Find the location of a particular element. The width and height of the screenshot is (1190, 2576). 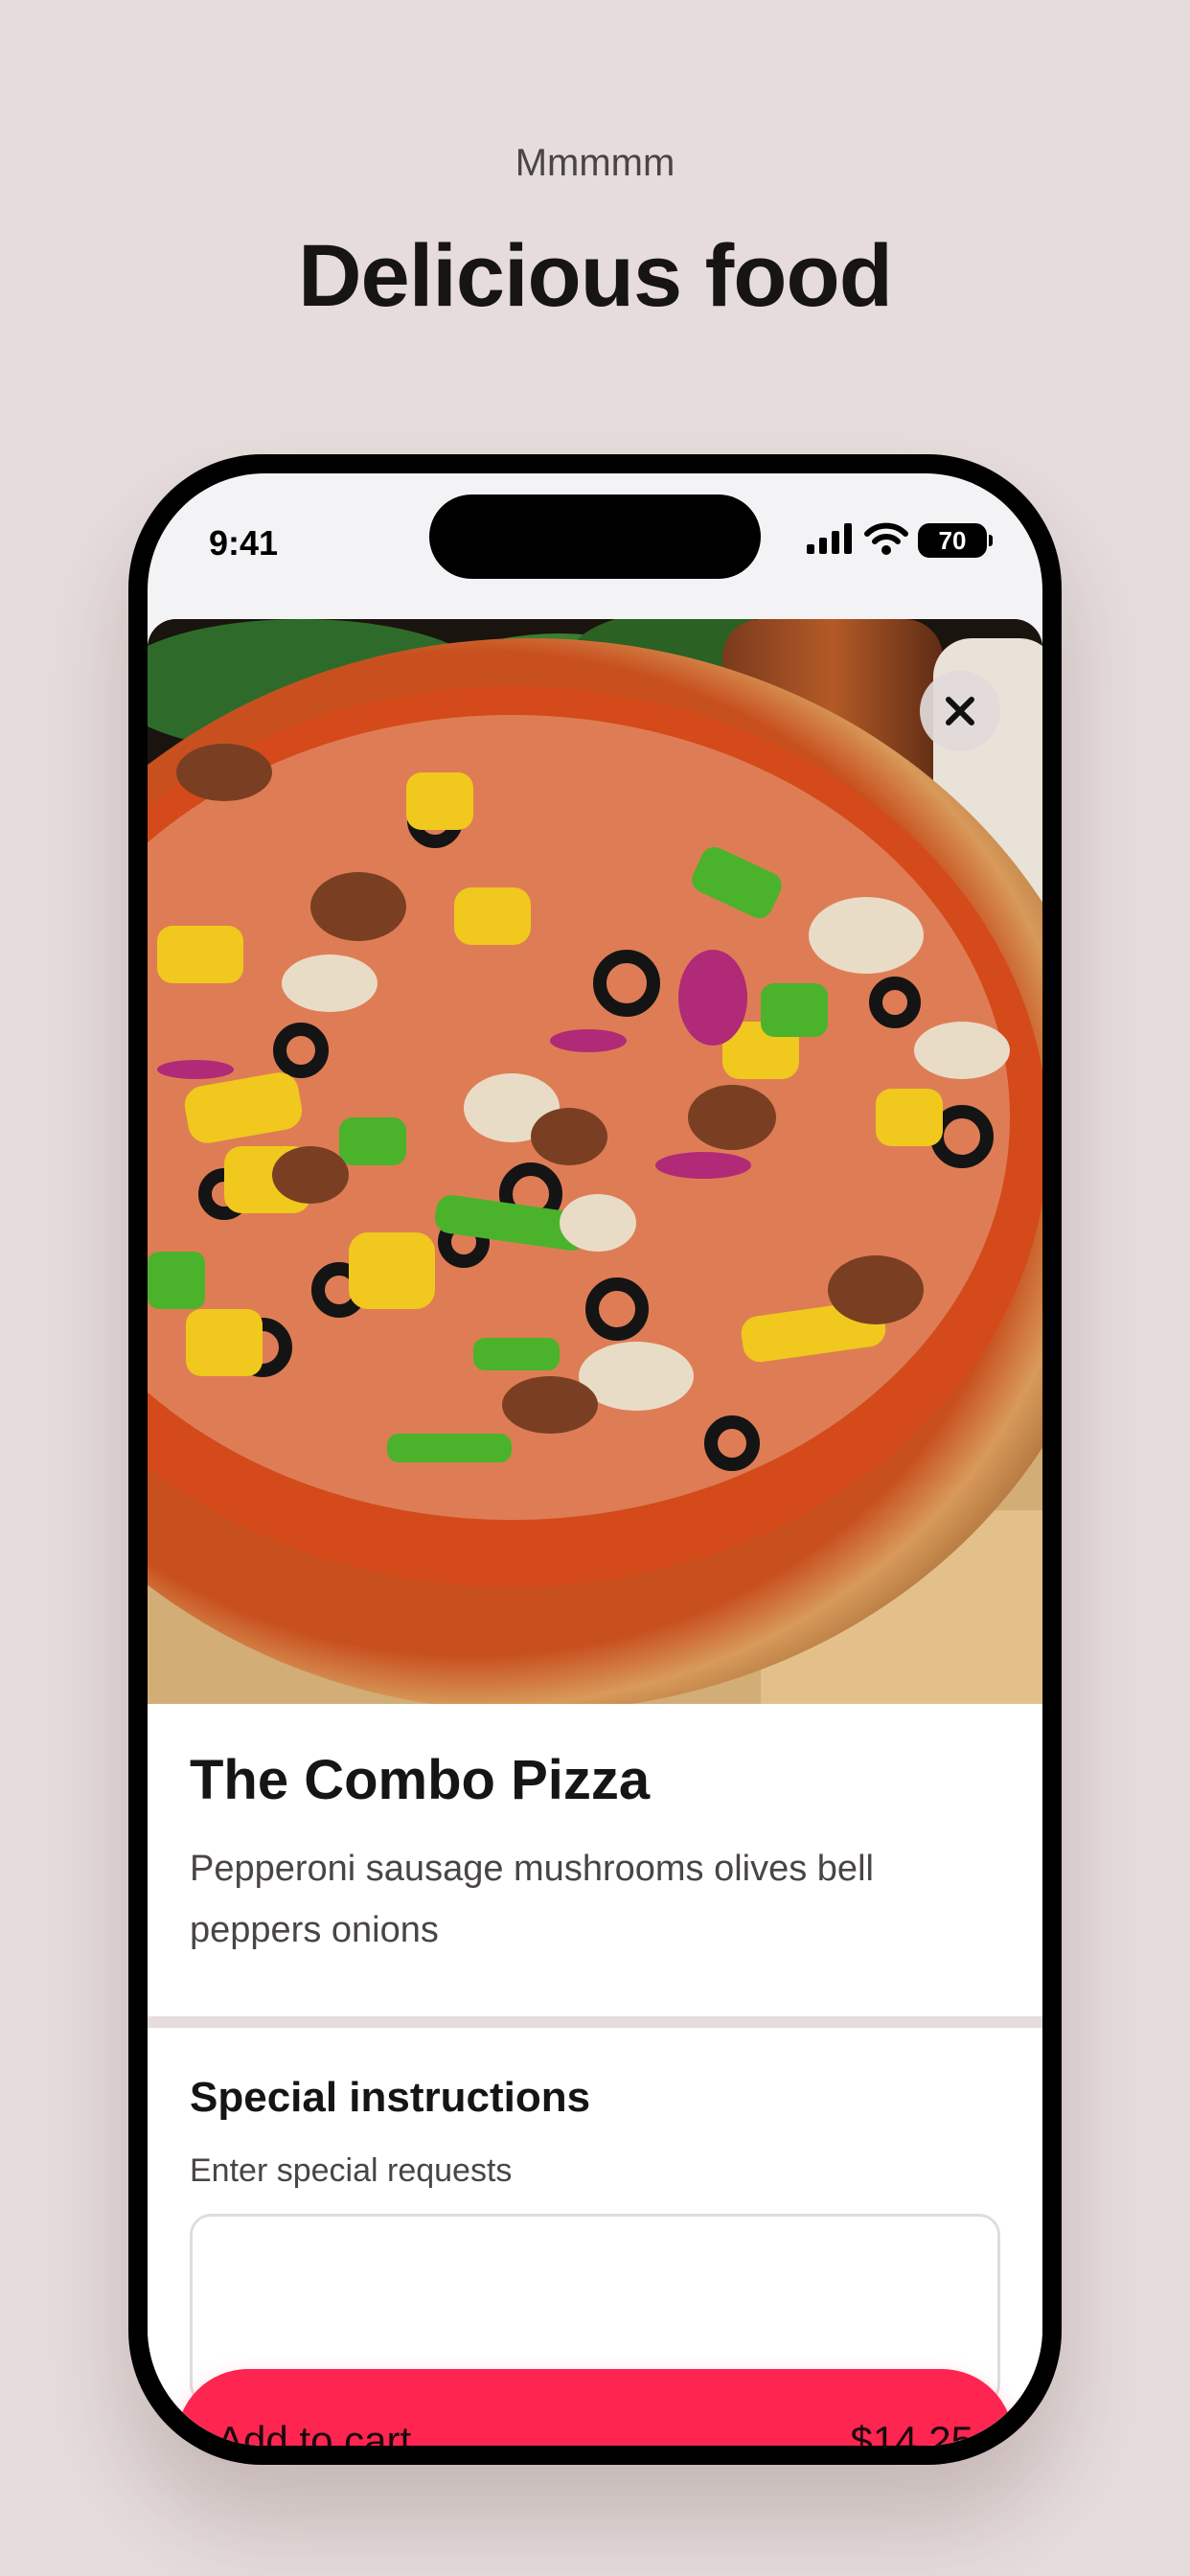

close-button is located at coordinates (960, 711).